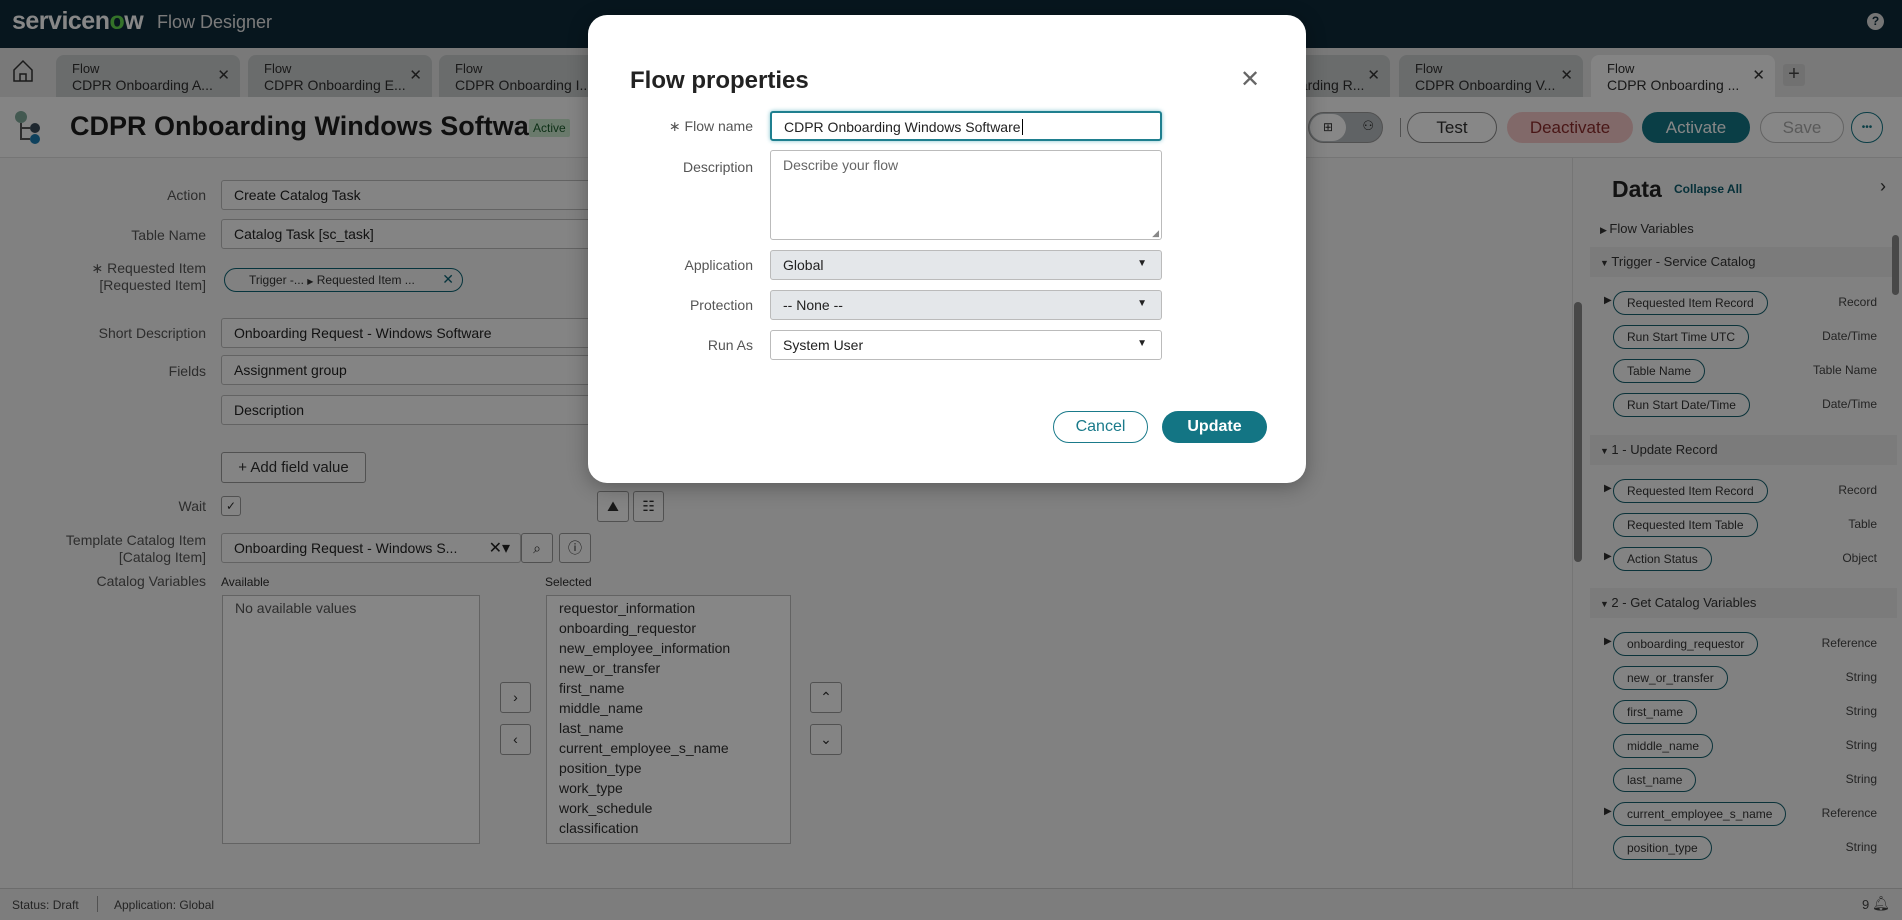 This screenshot has height=920, width=1902. What do you see at coordinates (721, 305) in the screenshot?
I see `protection-label: Protection` at bounding box center [721, 305].